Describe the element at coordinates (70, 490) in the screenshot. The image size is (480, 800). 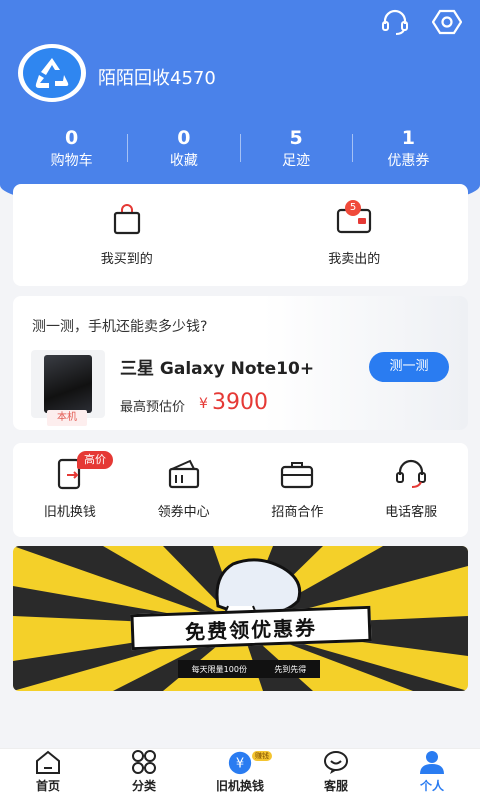
I see `service-trade-in: 旧机换钱 高价` at that location.